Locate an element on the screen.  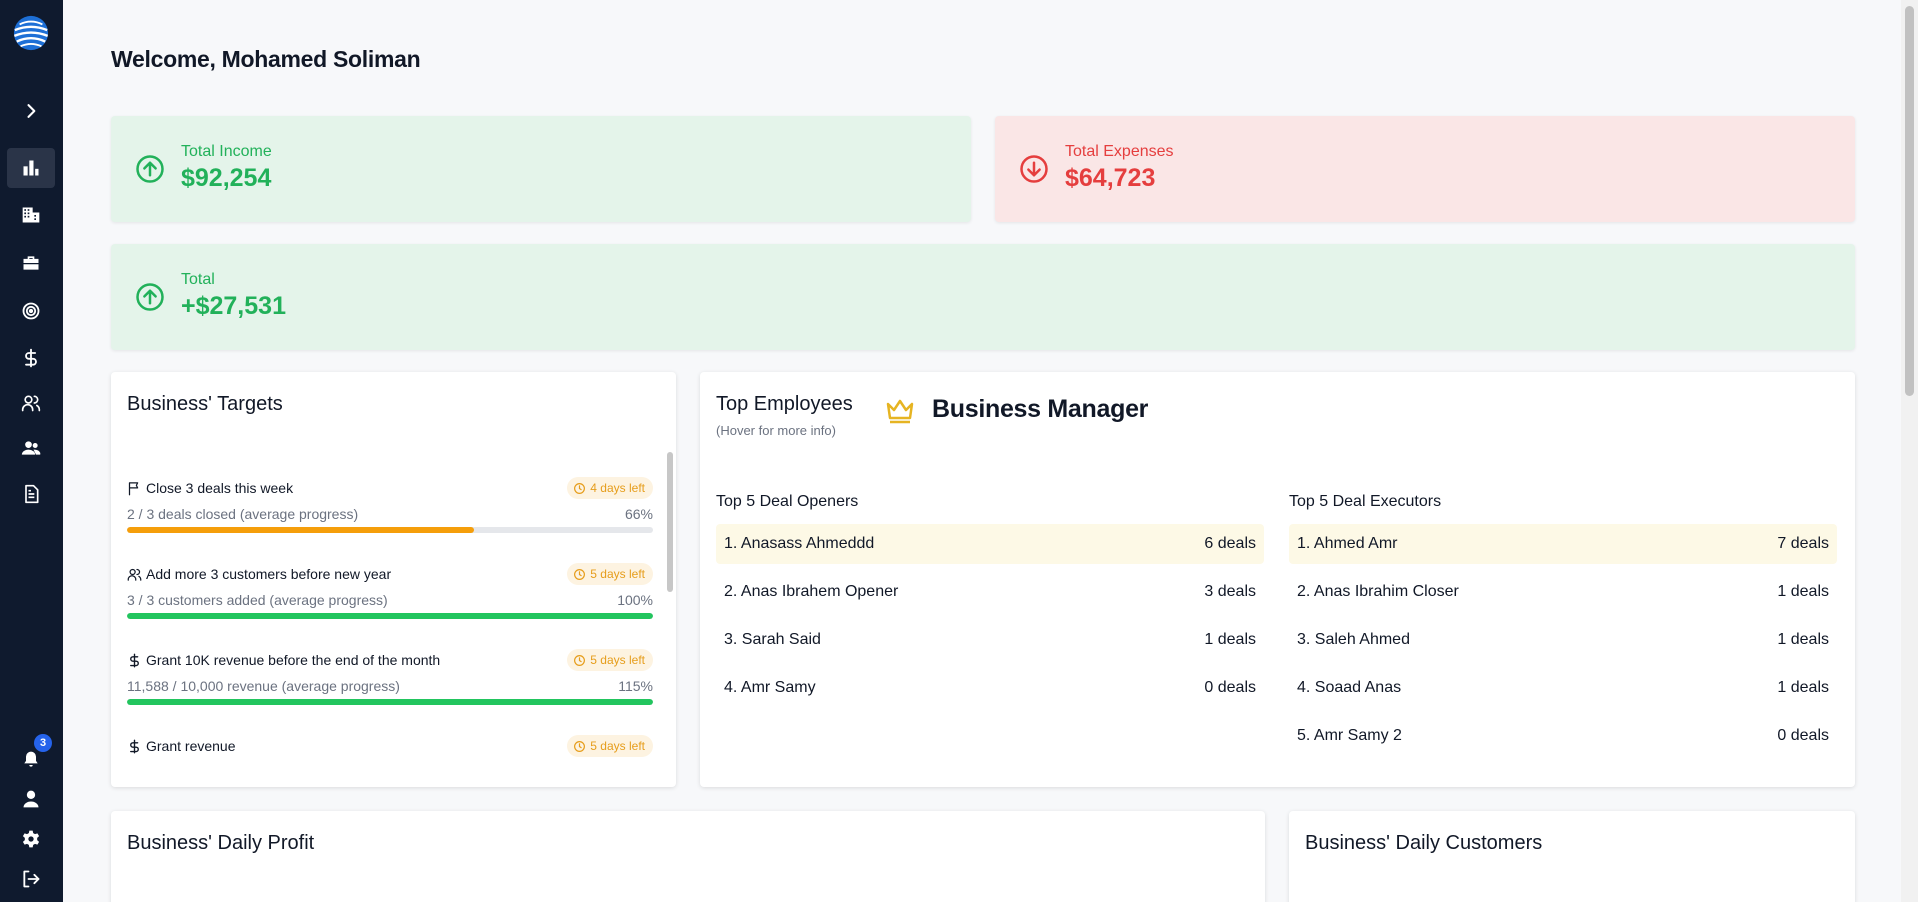
document-icon is located at coordinates (32, 494).